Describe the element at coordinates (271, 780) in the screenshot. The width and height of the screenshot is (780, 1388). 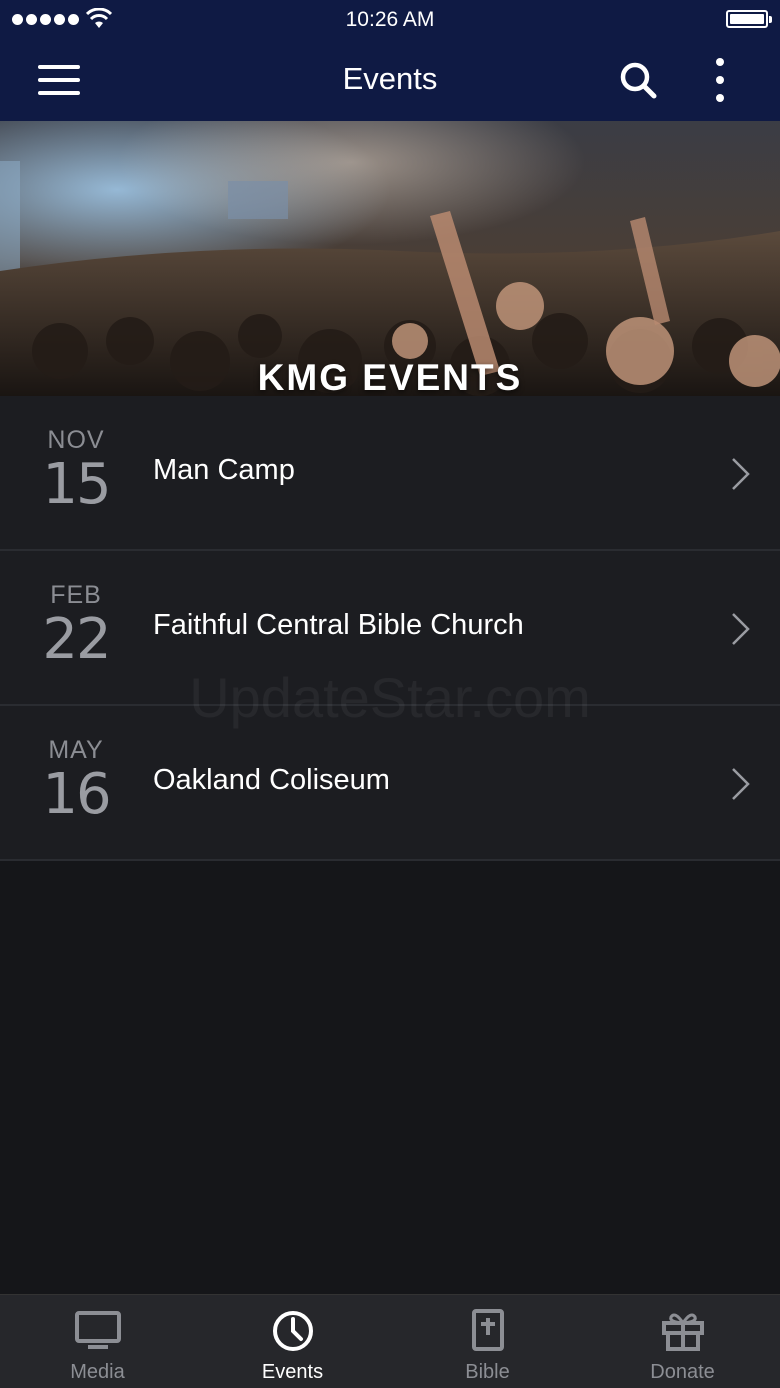
I see `event-title: Oakland Coliseum` at that location.